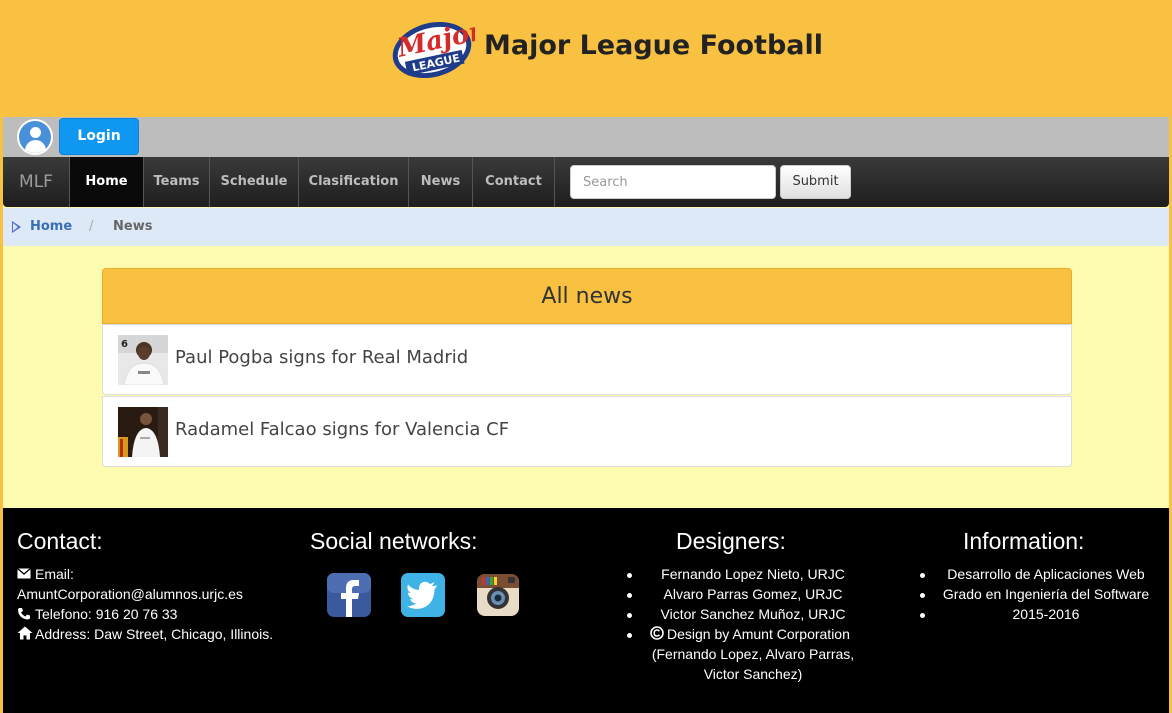 This screenshot has height=713, width=1172. Describe the element at coordinates (753, 614) in the screenshot. I see `designer-item: Victor Sanchez Muñoz, URJC` at that location.